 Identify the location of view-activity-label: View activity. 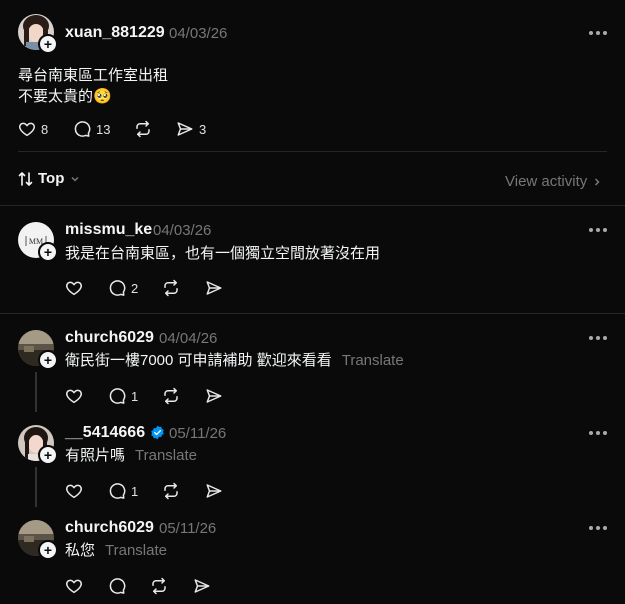
(546, 181).